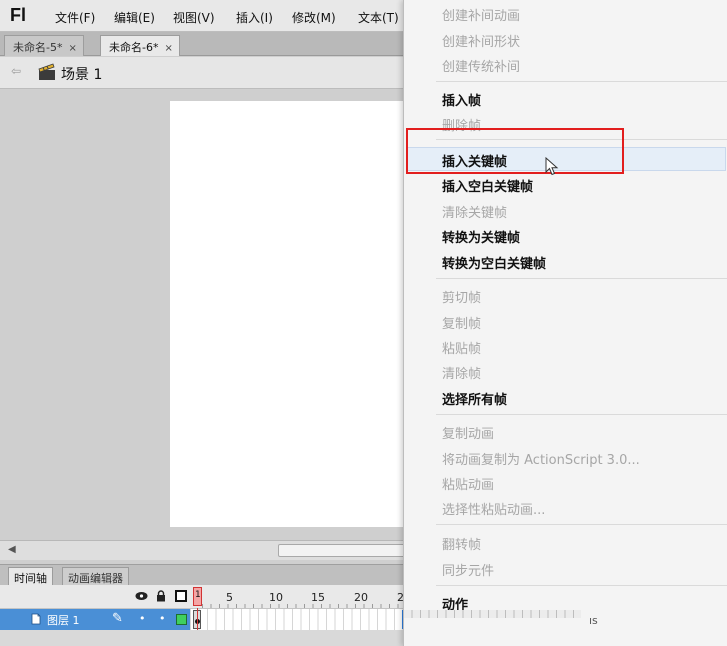 The height and width of the screenshot is (646, 727). What do you see at coordinates (361, 597) in the screenshot?
I see `frame-number: 20` at bounding box center [361, 597].